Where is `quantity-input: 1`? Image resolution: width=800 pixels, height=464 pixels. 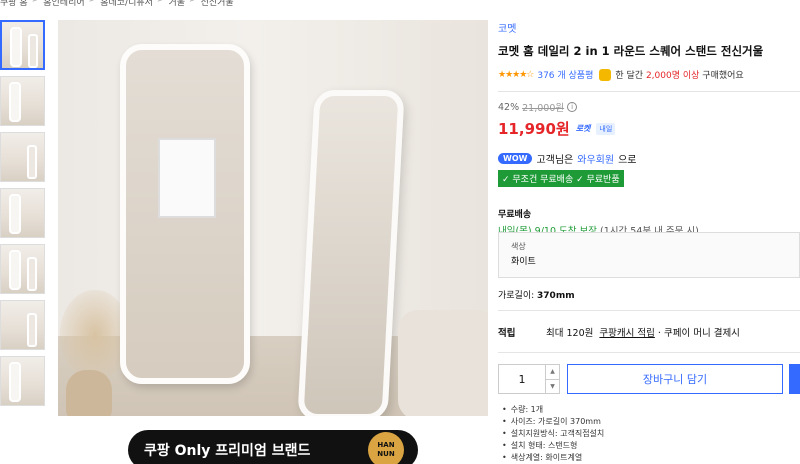
quantity-input: 1 is located at coordinates (522, 379).